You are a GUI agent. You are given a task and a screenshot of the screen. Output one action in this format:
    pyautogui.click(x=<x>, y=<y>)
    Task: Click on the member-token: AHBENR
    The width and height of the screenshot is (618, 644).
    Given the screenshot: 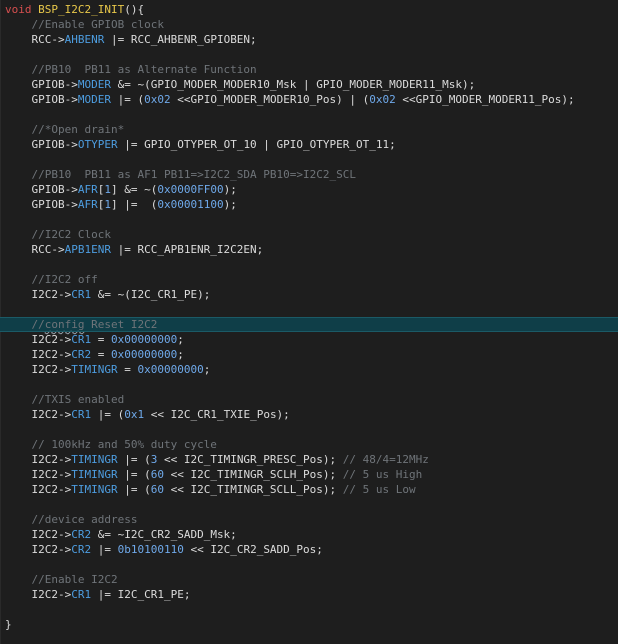 What is the action you would take?
    pyautogui.click(x=84, y=39)
    